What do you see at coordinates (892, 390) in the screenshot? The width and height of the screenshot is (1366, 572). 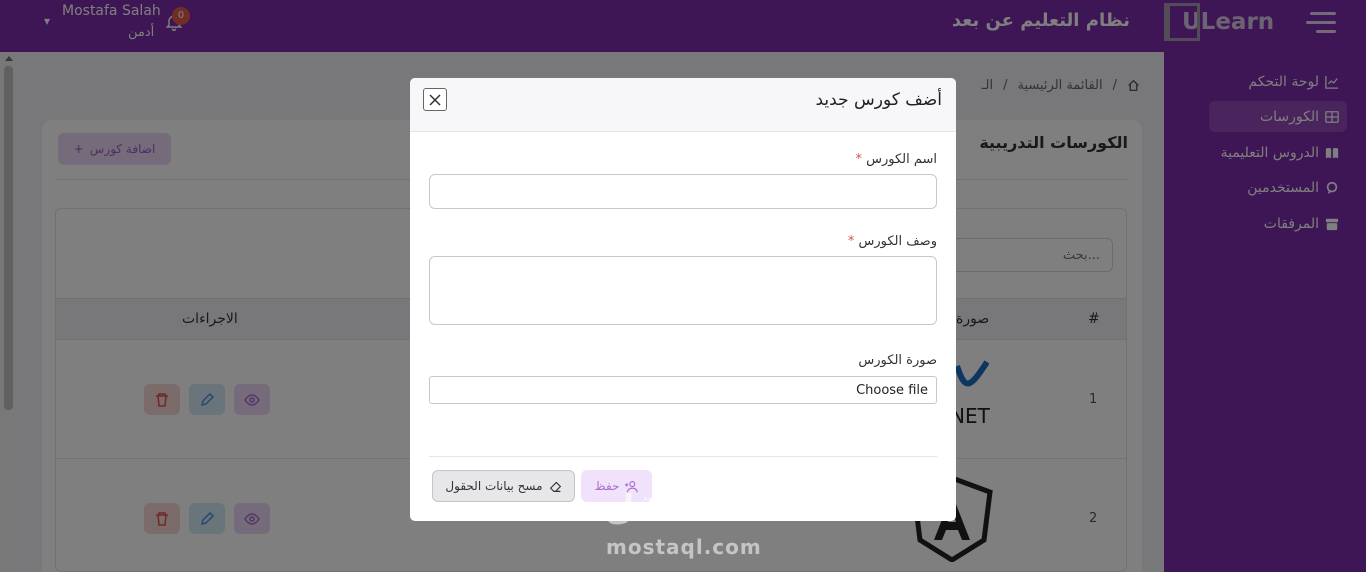 I see `choose-file-button: Choose file` at bounding box center [892, 390].